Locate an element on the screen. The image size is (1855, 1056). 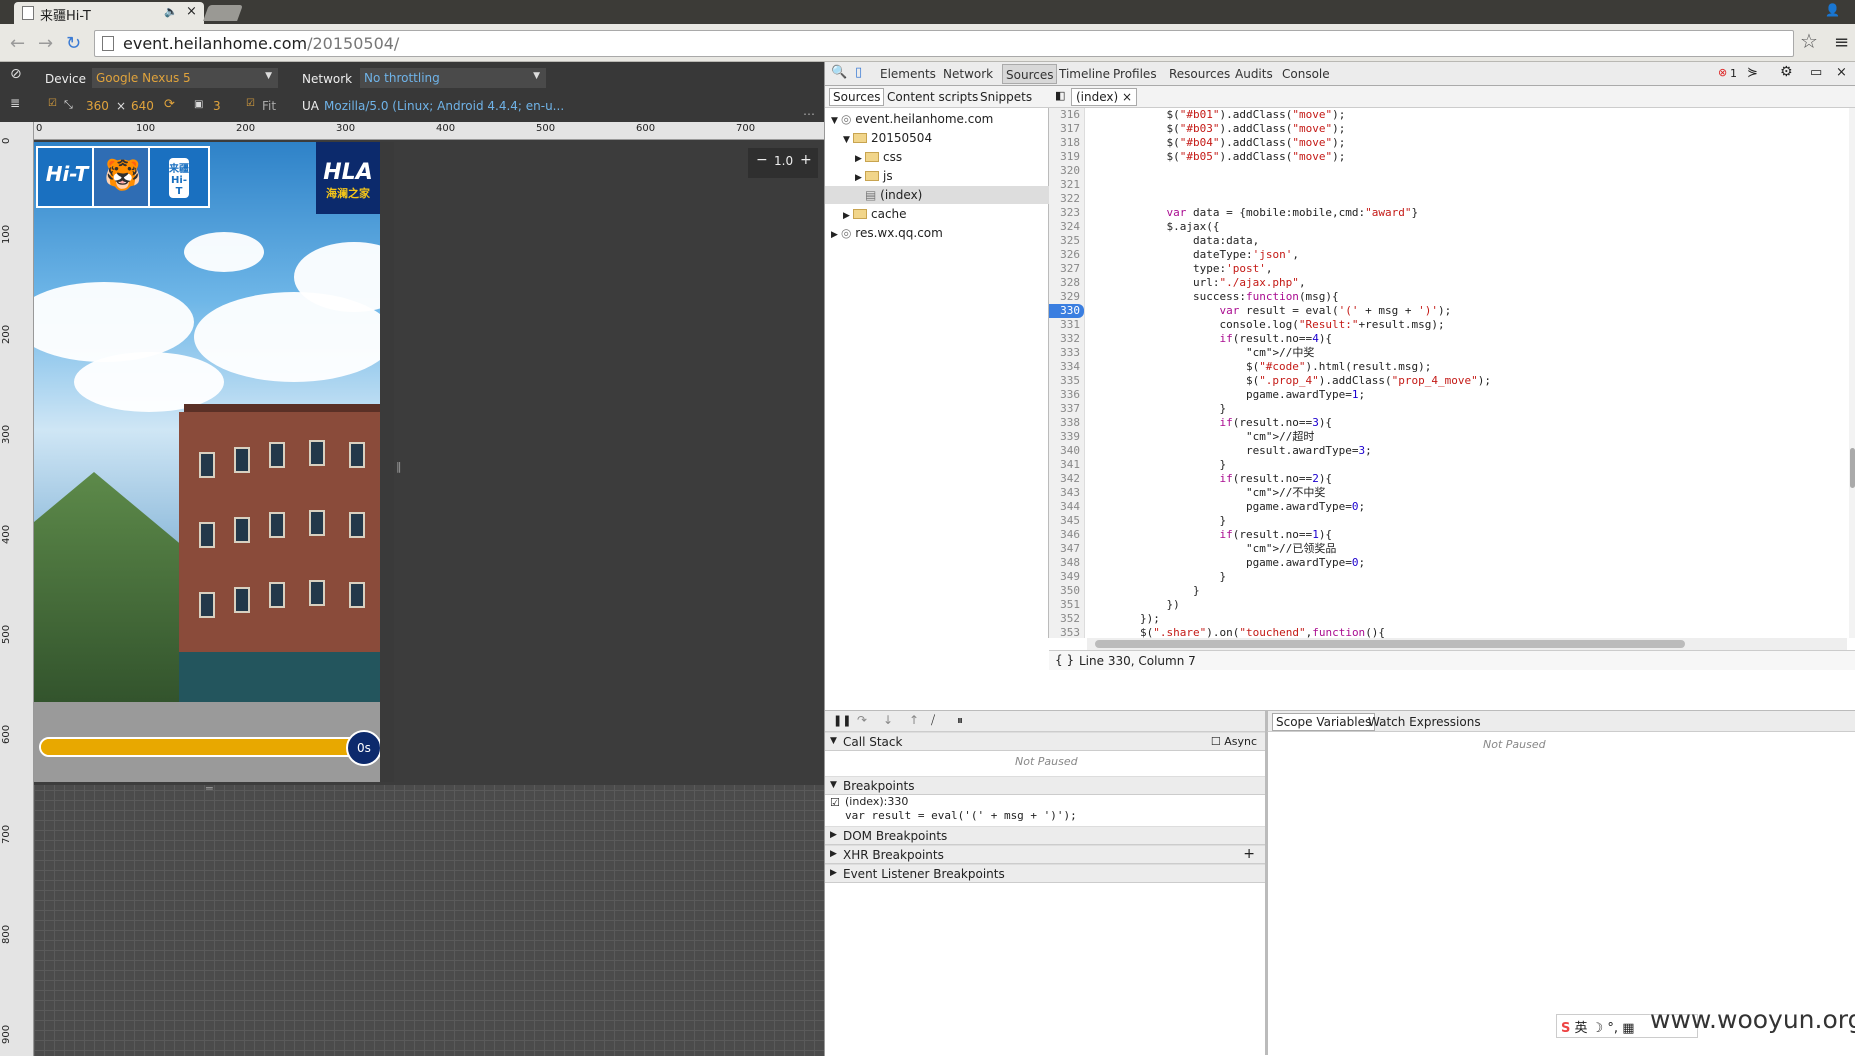
hamburger-icon: ≣ is located at coordinates (15, 103).